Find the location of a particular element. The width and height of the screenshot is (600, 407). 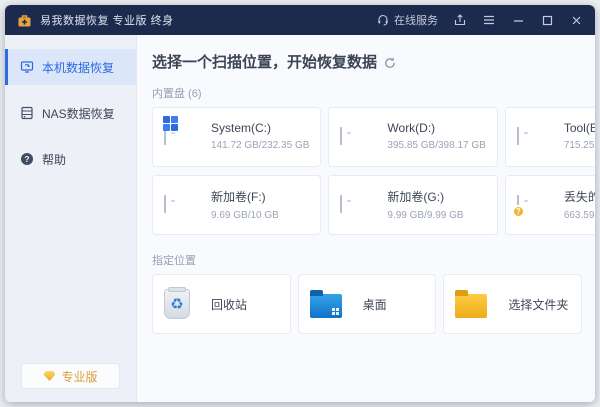

minimize-button is located at coordinates (518, 20).